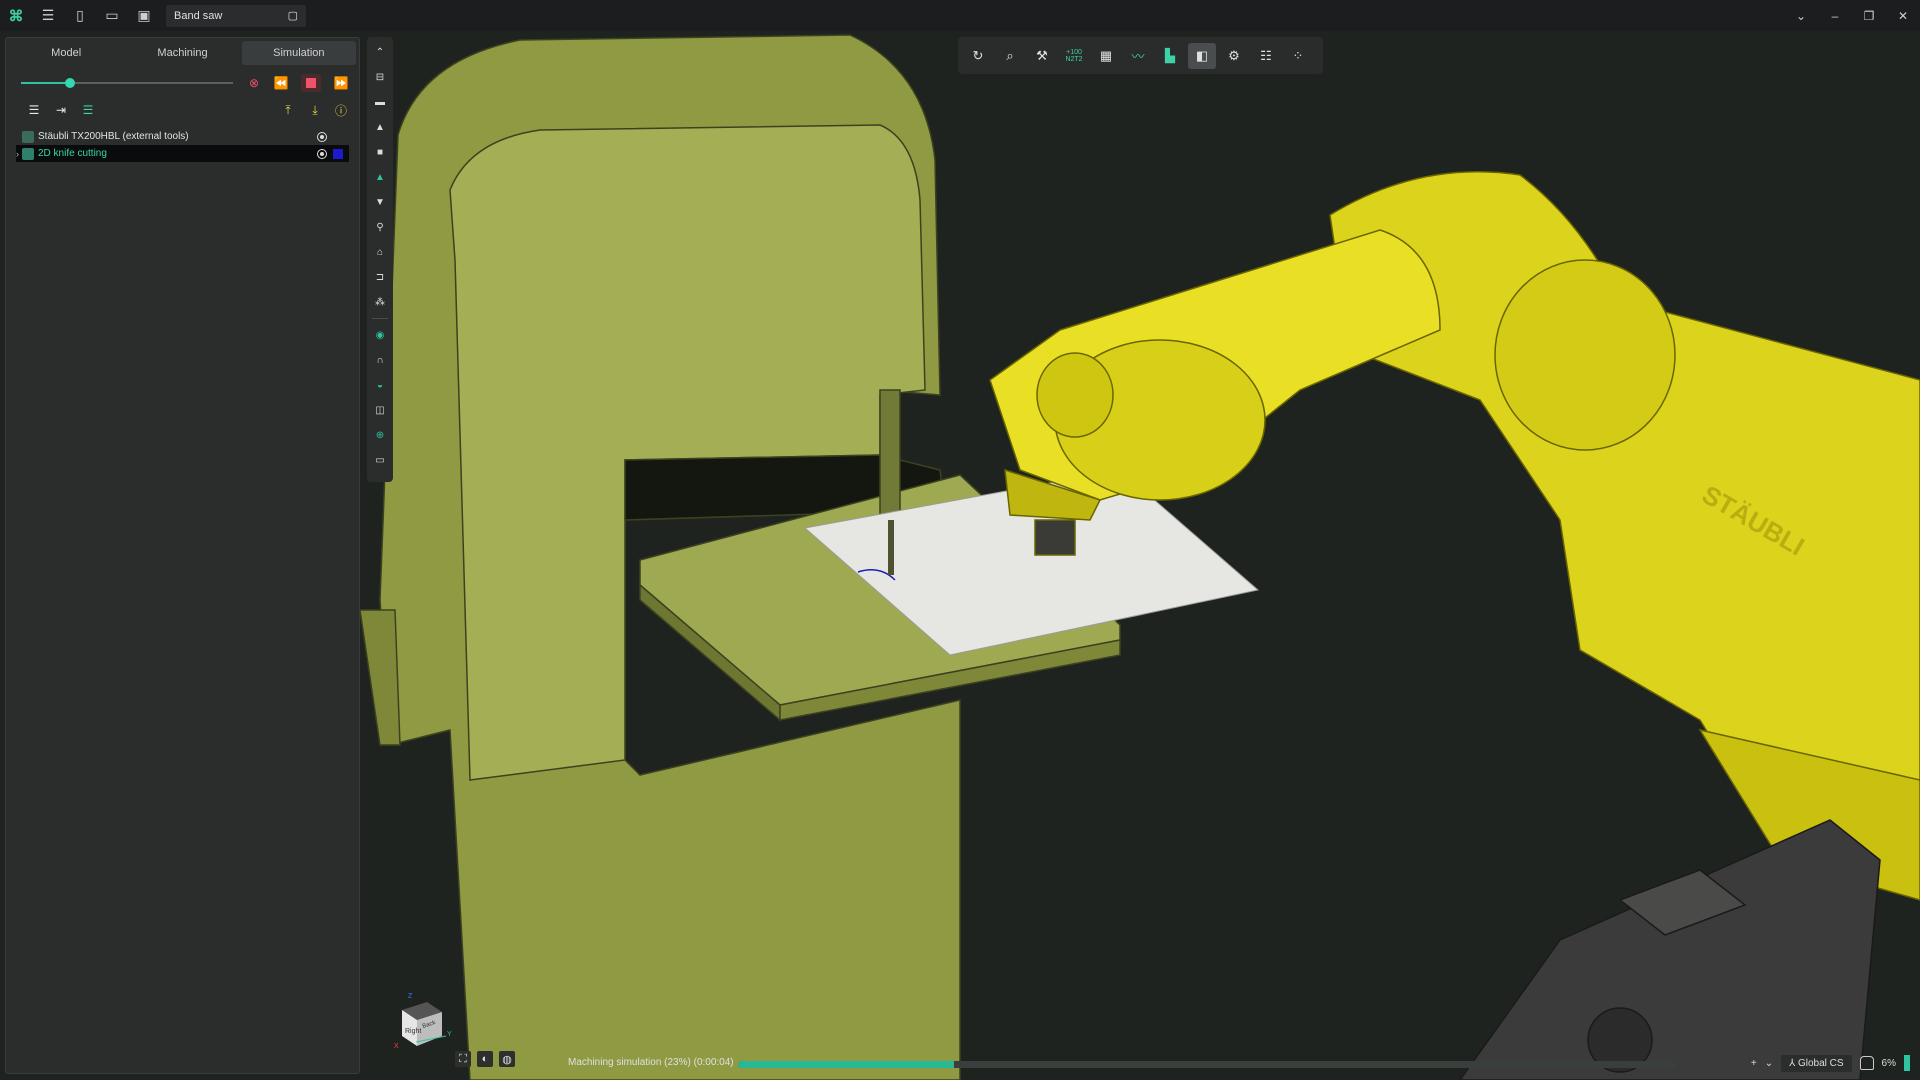  Describe the element at coordinates (380, 435) in the screenshot. I see `mesh-icon: ⊕` at that location.